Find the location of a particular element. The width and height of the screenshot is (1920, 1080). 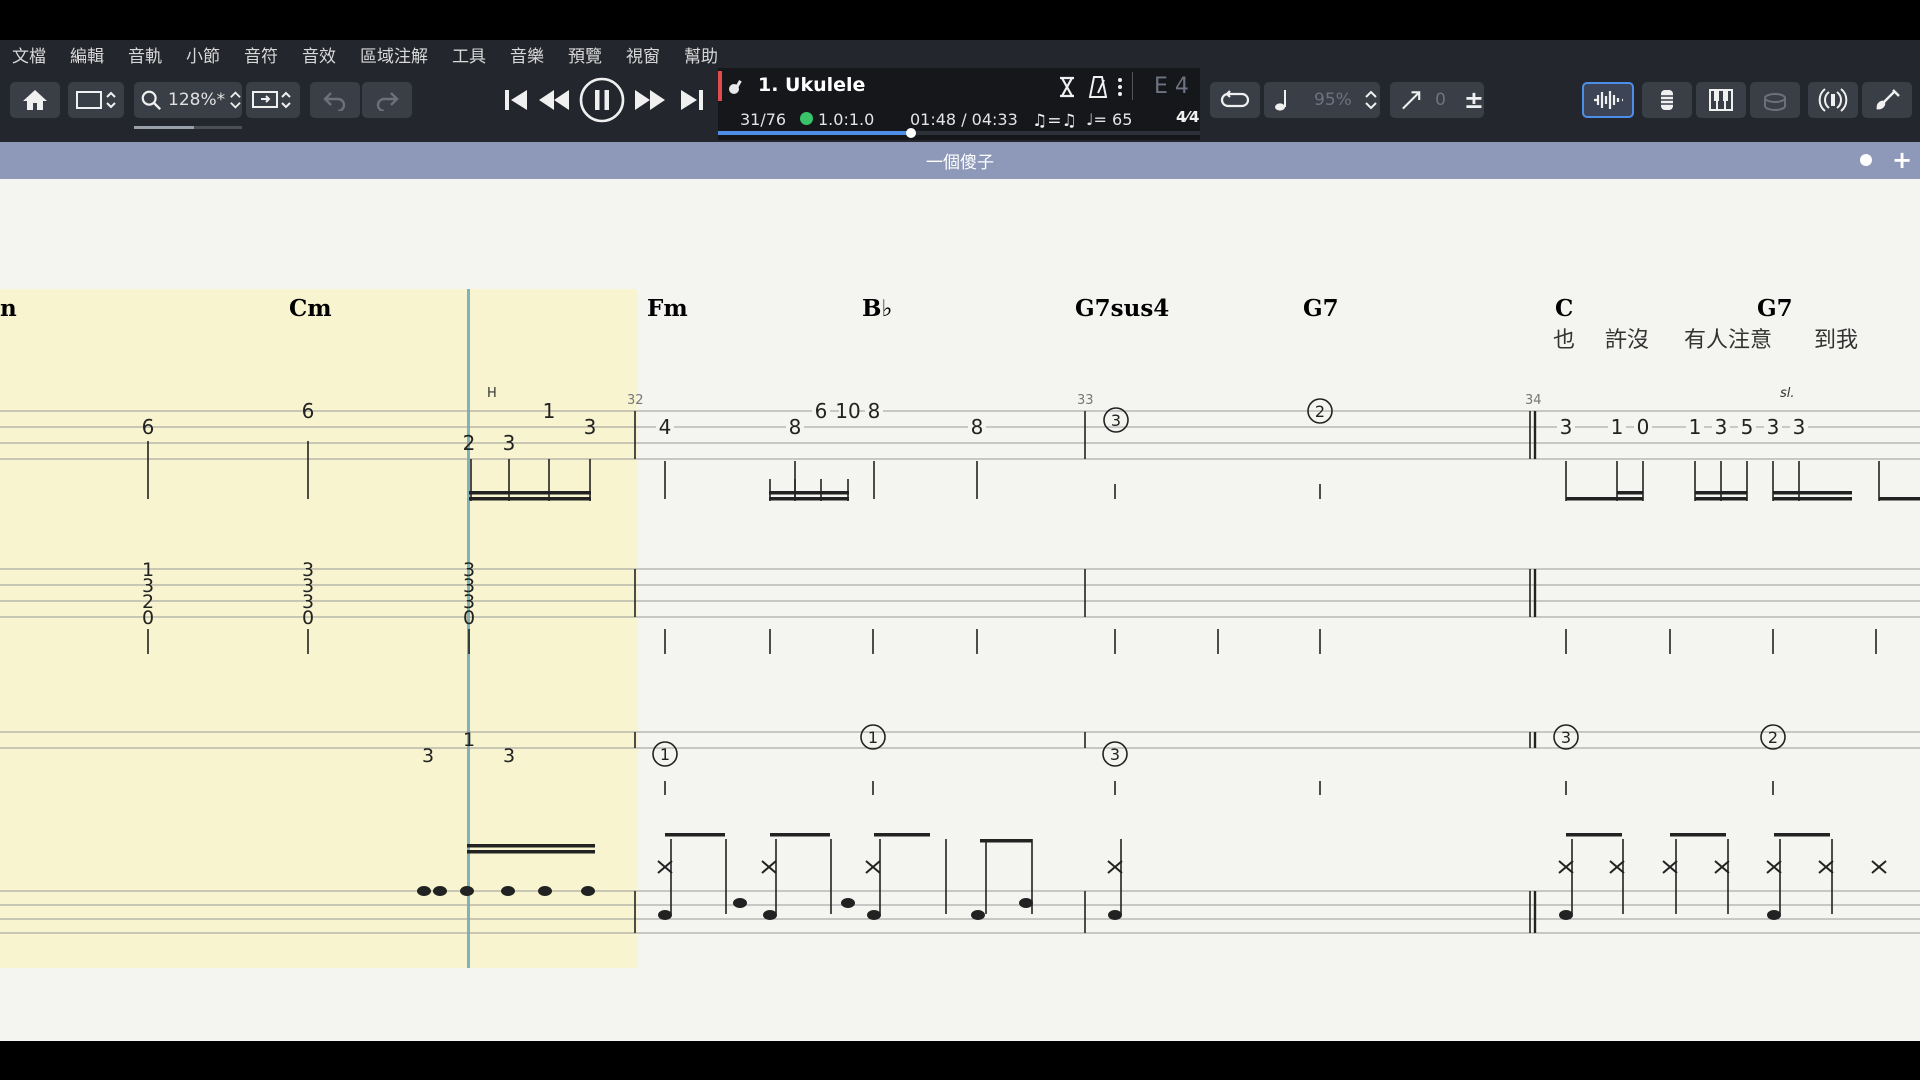

fret-number: 2 is located at coordinates (469, 443).